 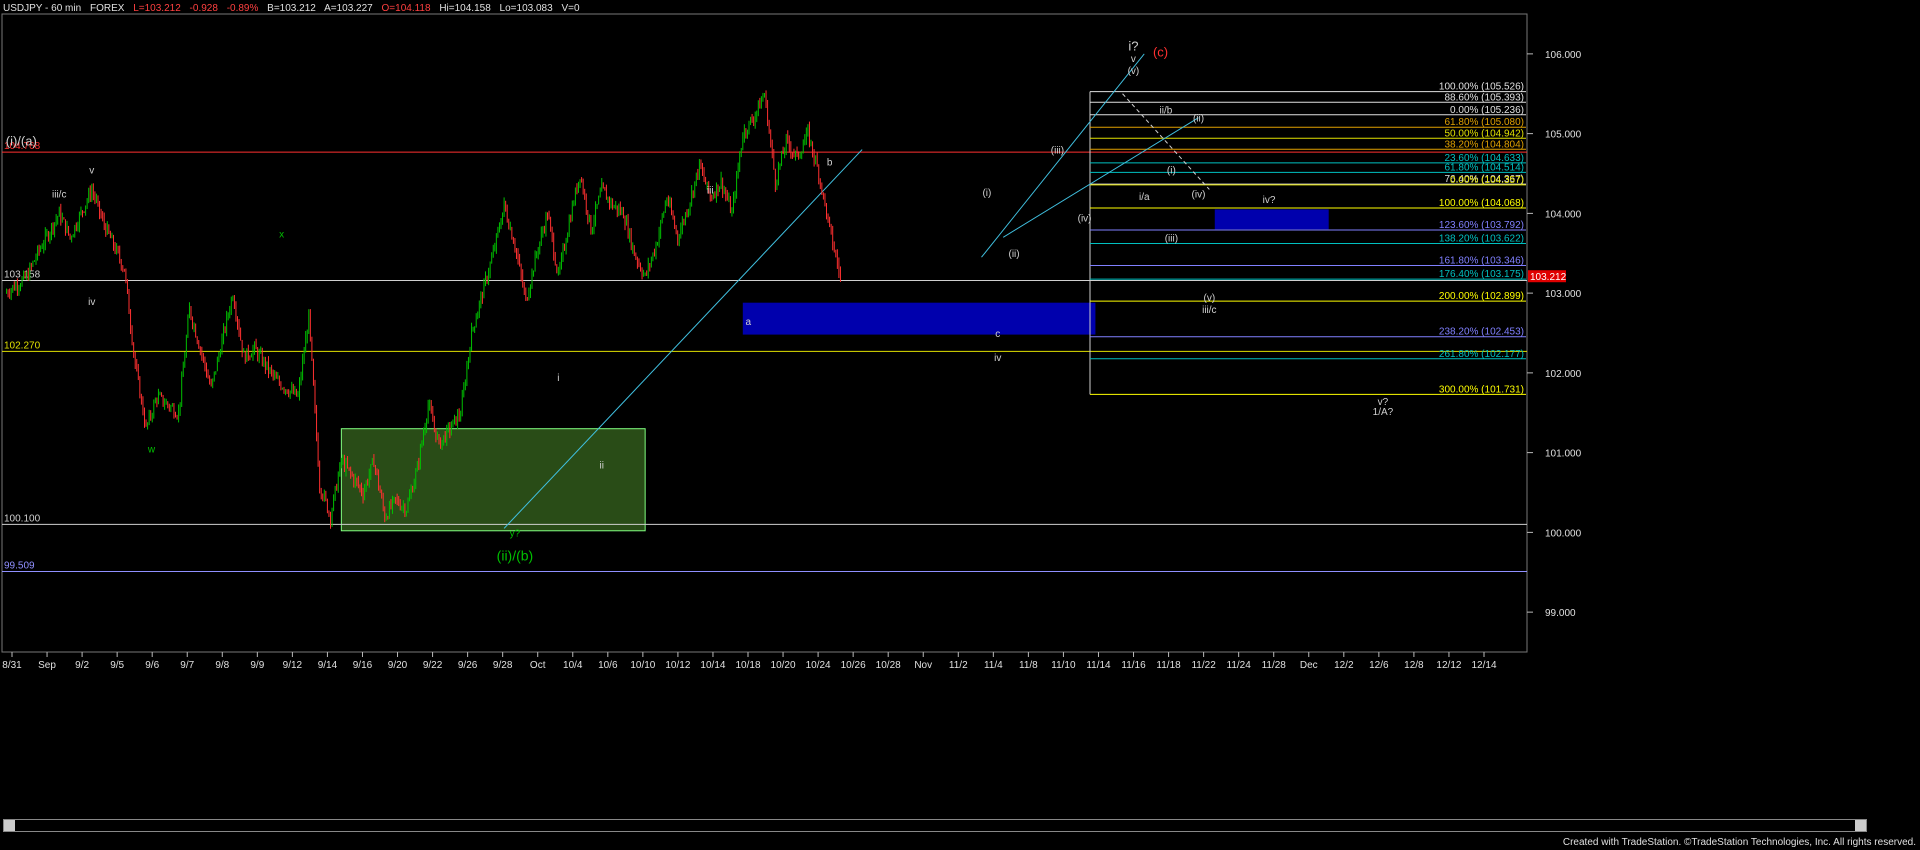 What do you see at coordinates (1269, 200) in the screenshot?
I see `wave-label: iv?` at bounding box center [1269, 200].